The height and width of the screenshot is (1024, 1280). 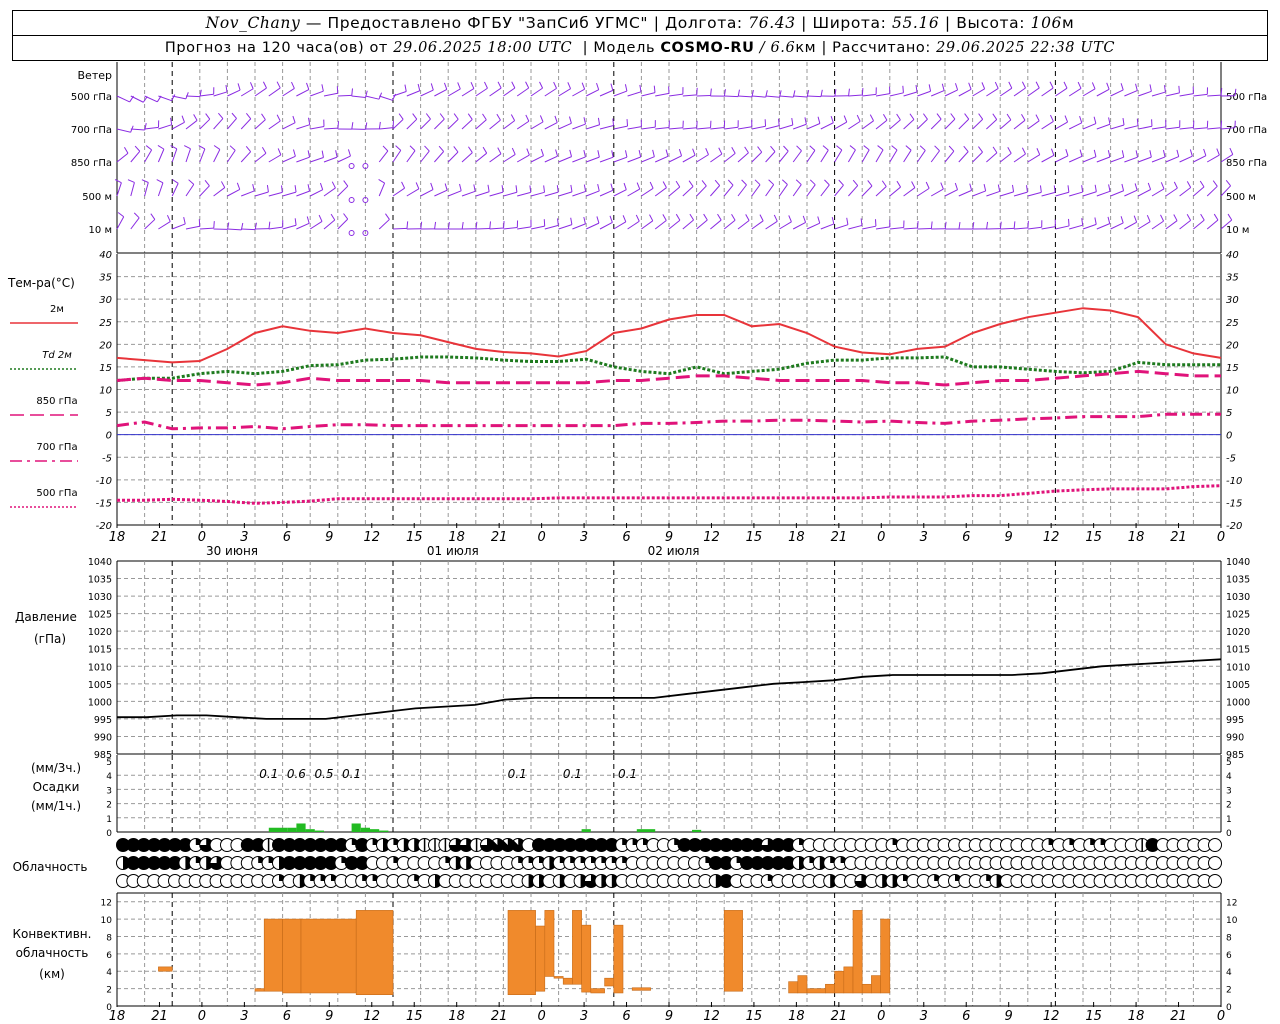 What do you see at coordinates (1215, 863) in the screenshot?
I see `cloud-cover-symbol` at bounding box center [1215, 863].